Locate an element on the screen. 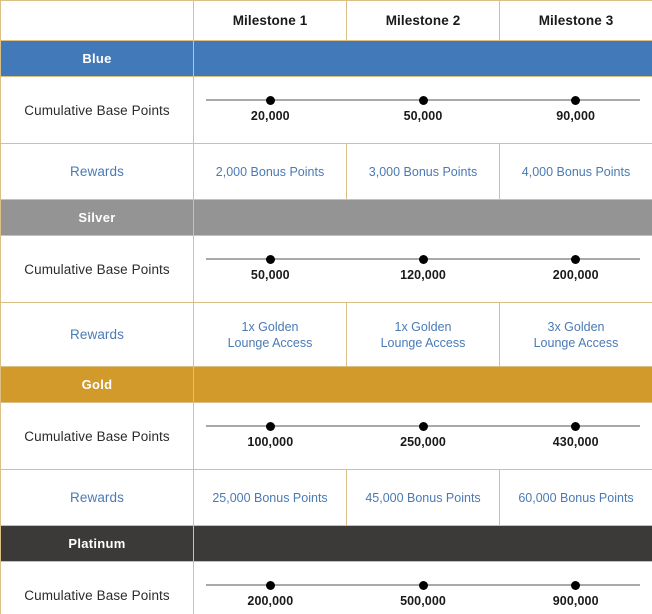  row-label-cumulative-base-points-platinum: Cumulative Base Points is located at coordinates (97, 587).